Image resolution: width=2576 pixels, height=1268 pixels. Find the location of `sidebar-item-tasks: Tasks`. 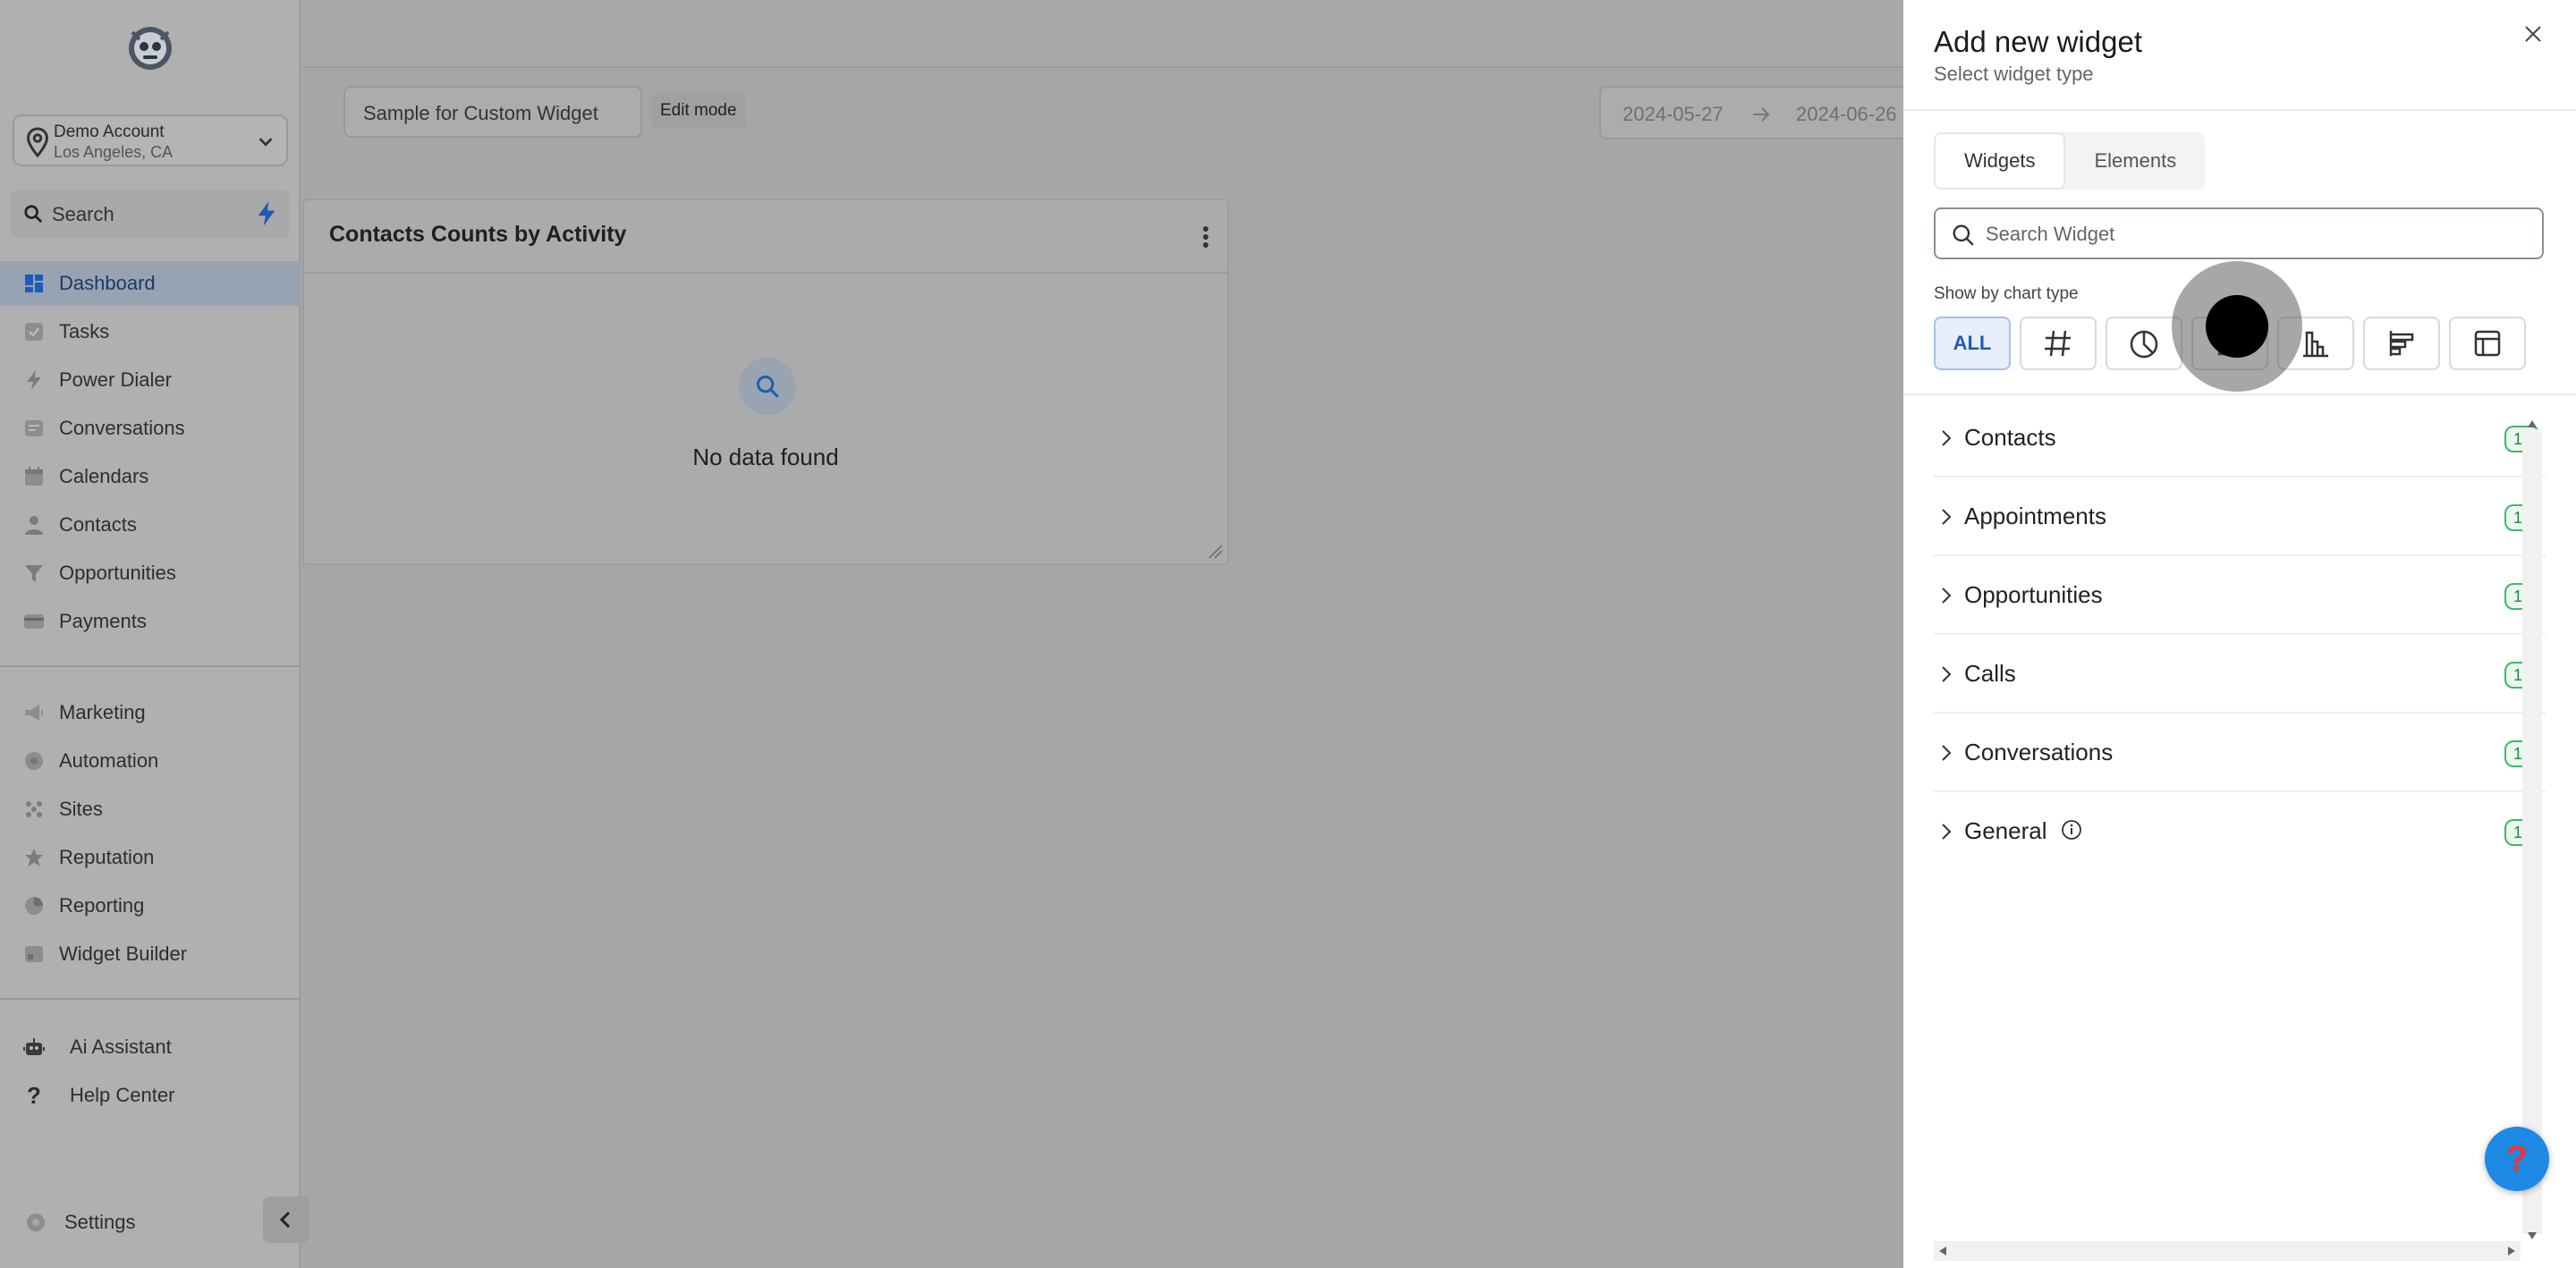

sidebar-item-tasks: Tasks is located at coordinates (150, 331).